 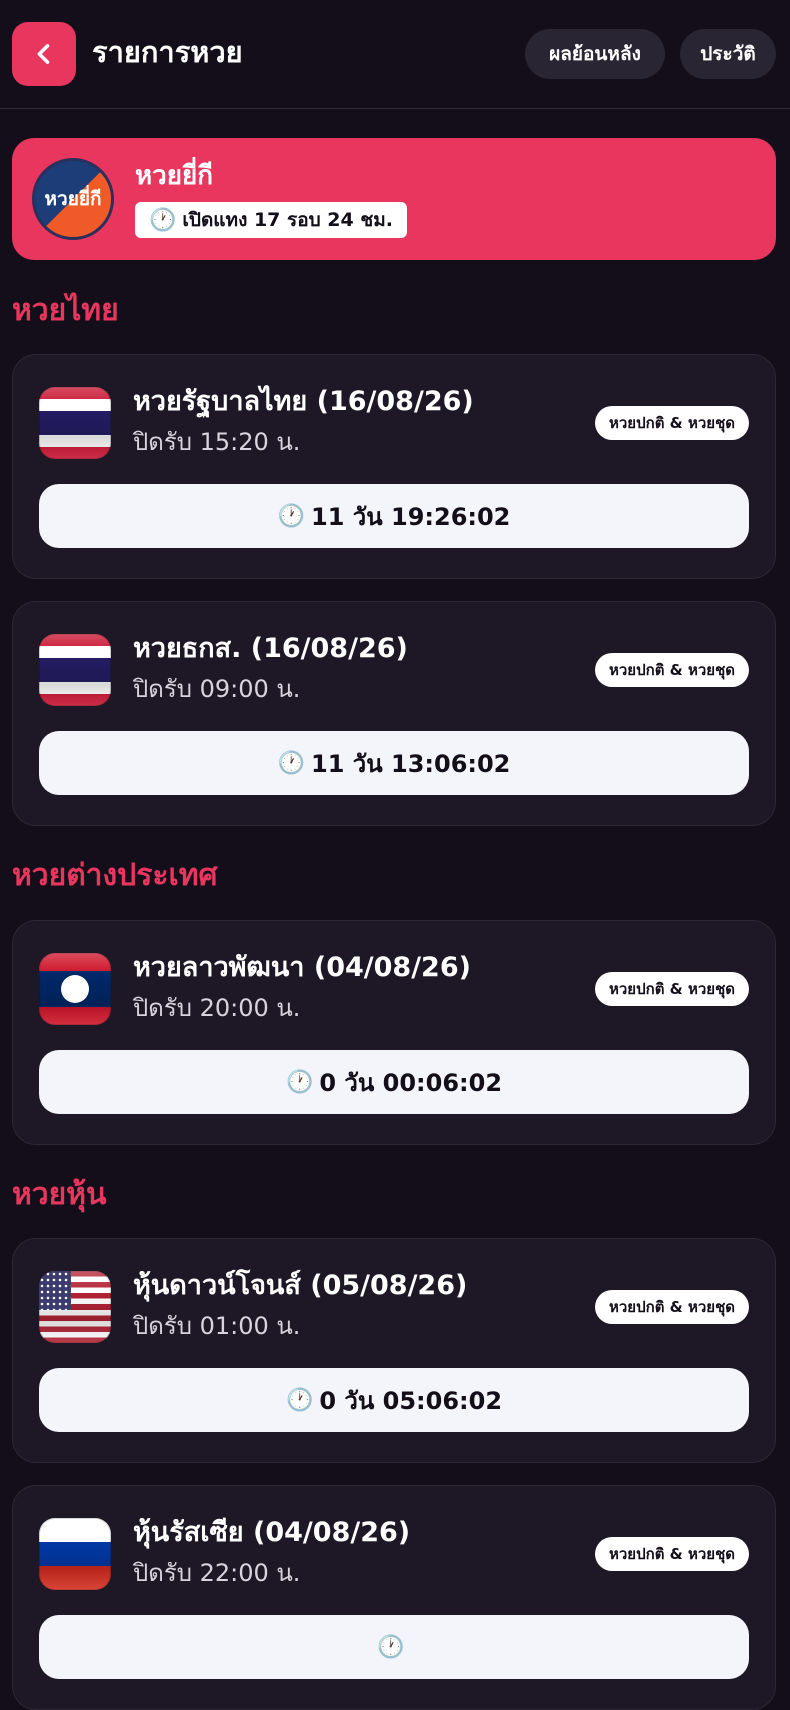 What do you see at coordinates (411, 1400) in the screenshot?
I see `countdown-text: 0 วัน 05:06:02` at bounding box center [411, 1400].